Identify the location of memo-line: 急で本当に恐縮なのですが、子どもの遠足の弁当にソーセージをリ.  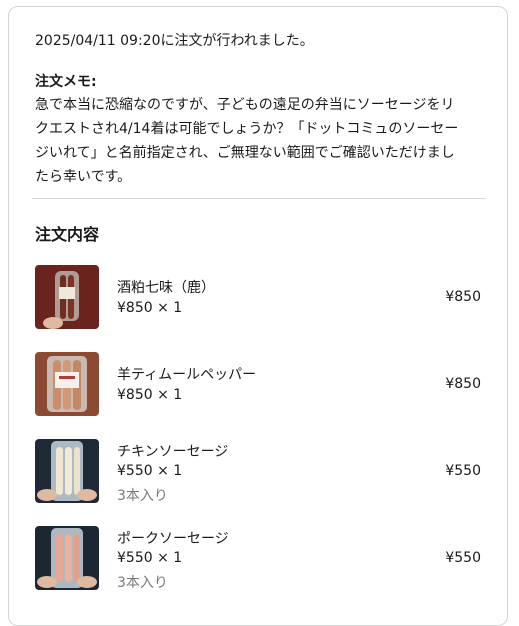
(245, 105).